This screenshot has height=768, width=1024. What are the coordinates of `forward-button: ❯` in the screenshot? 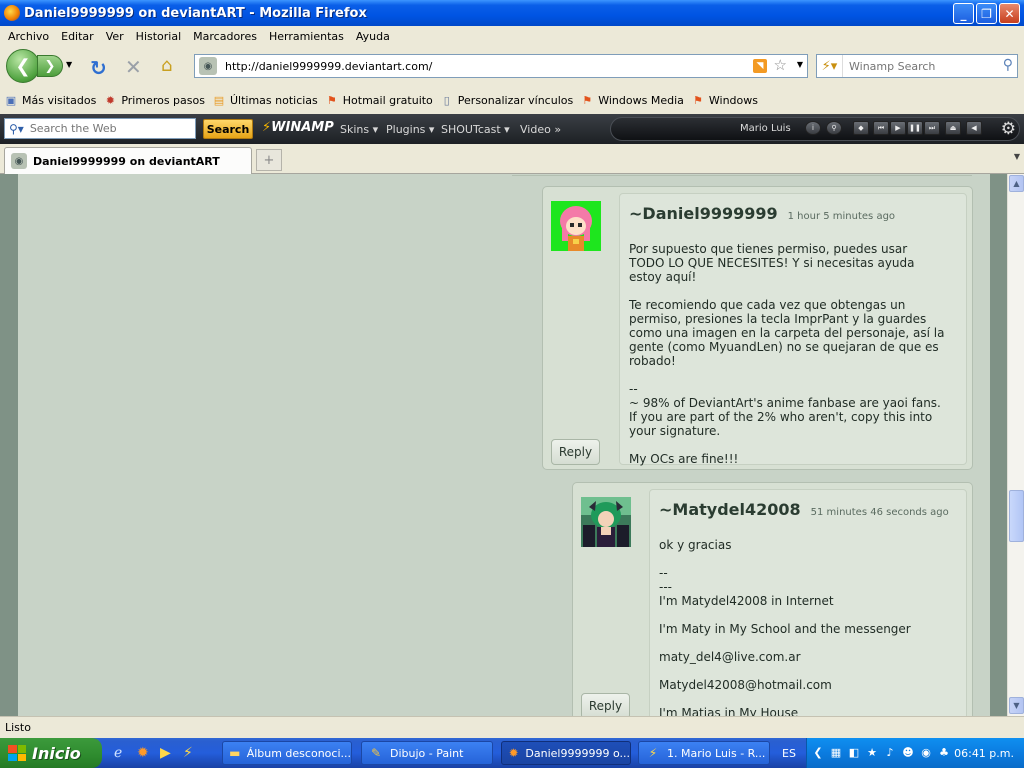 It's located at (50, 66).